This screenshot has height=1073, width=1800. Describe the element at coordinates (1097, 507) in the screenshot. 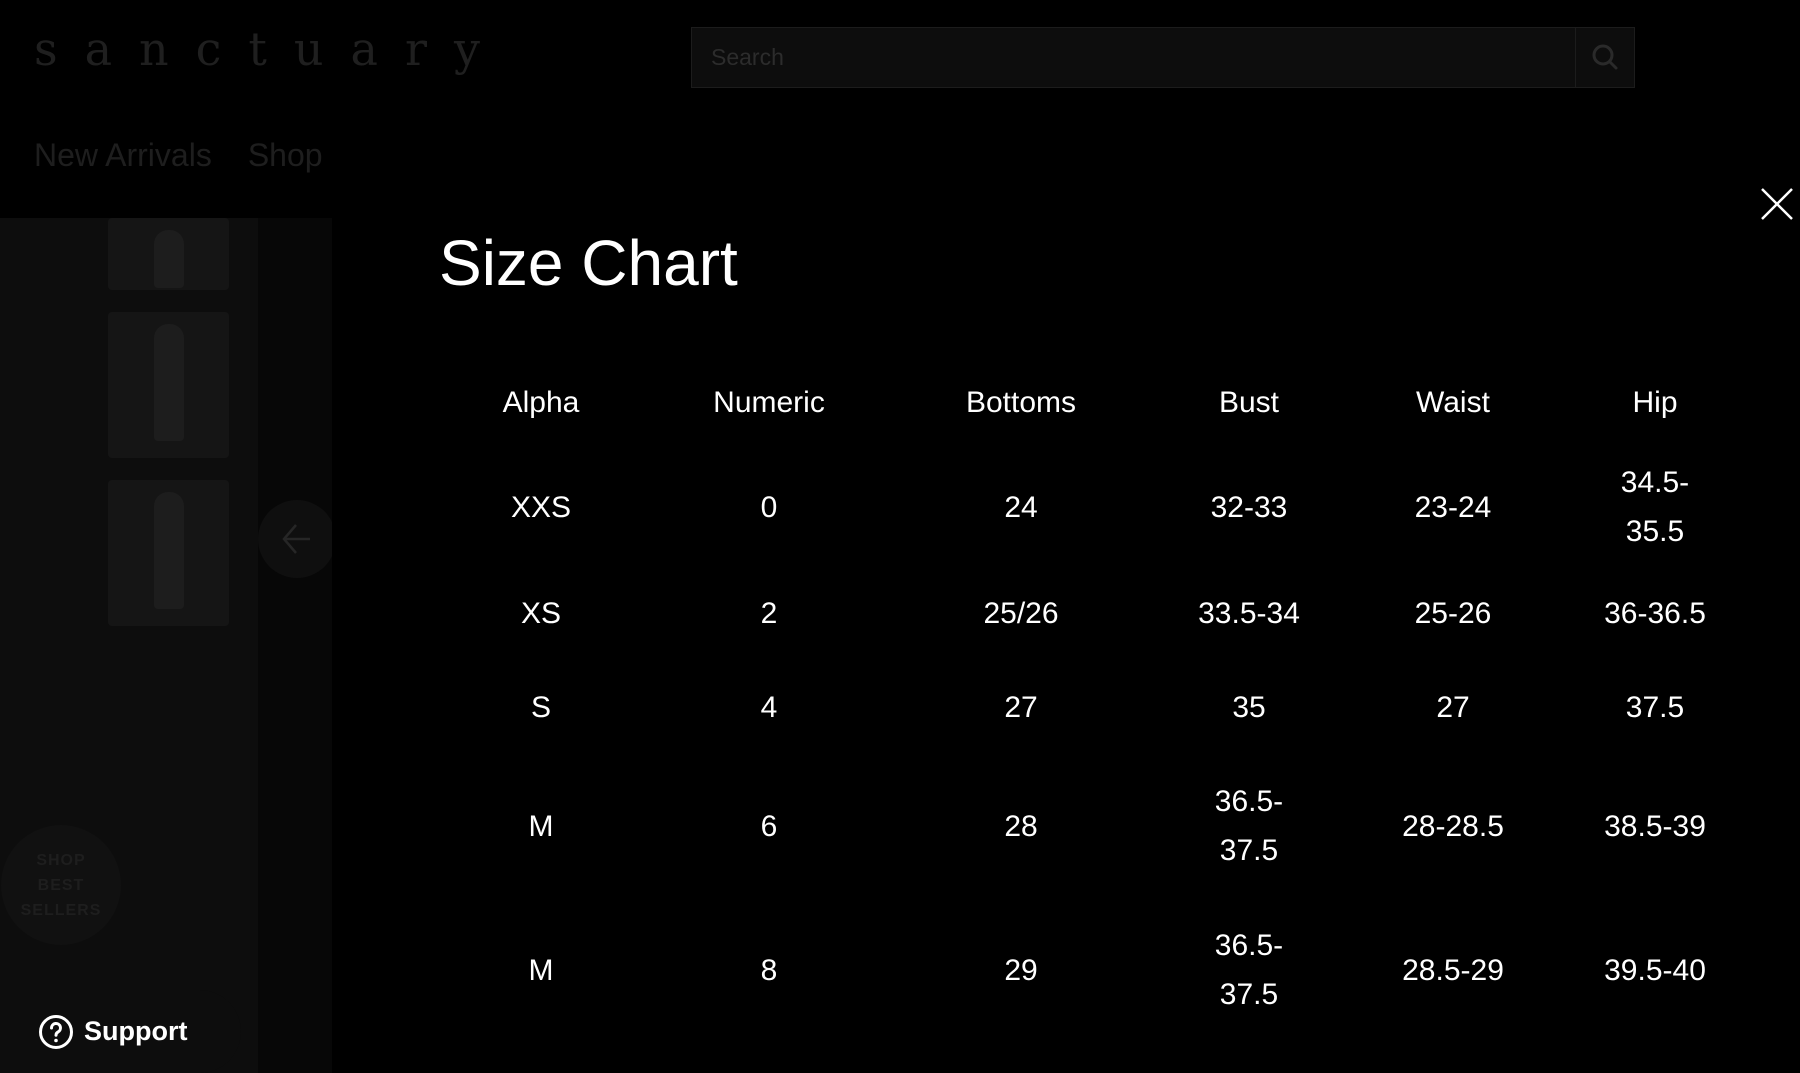

I see `table-row: XXS 0 24 32-33 23-24 34.5-35.5` at that location.